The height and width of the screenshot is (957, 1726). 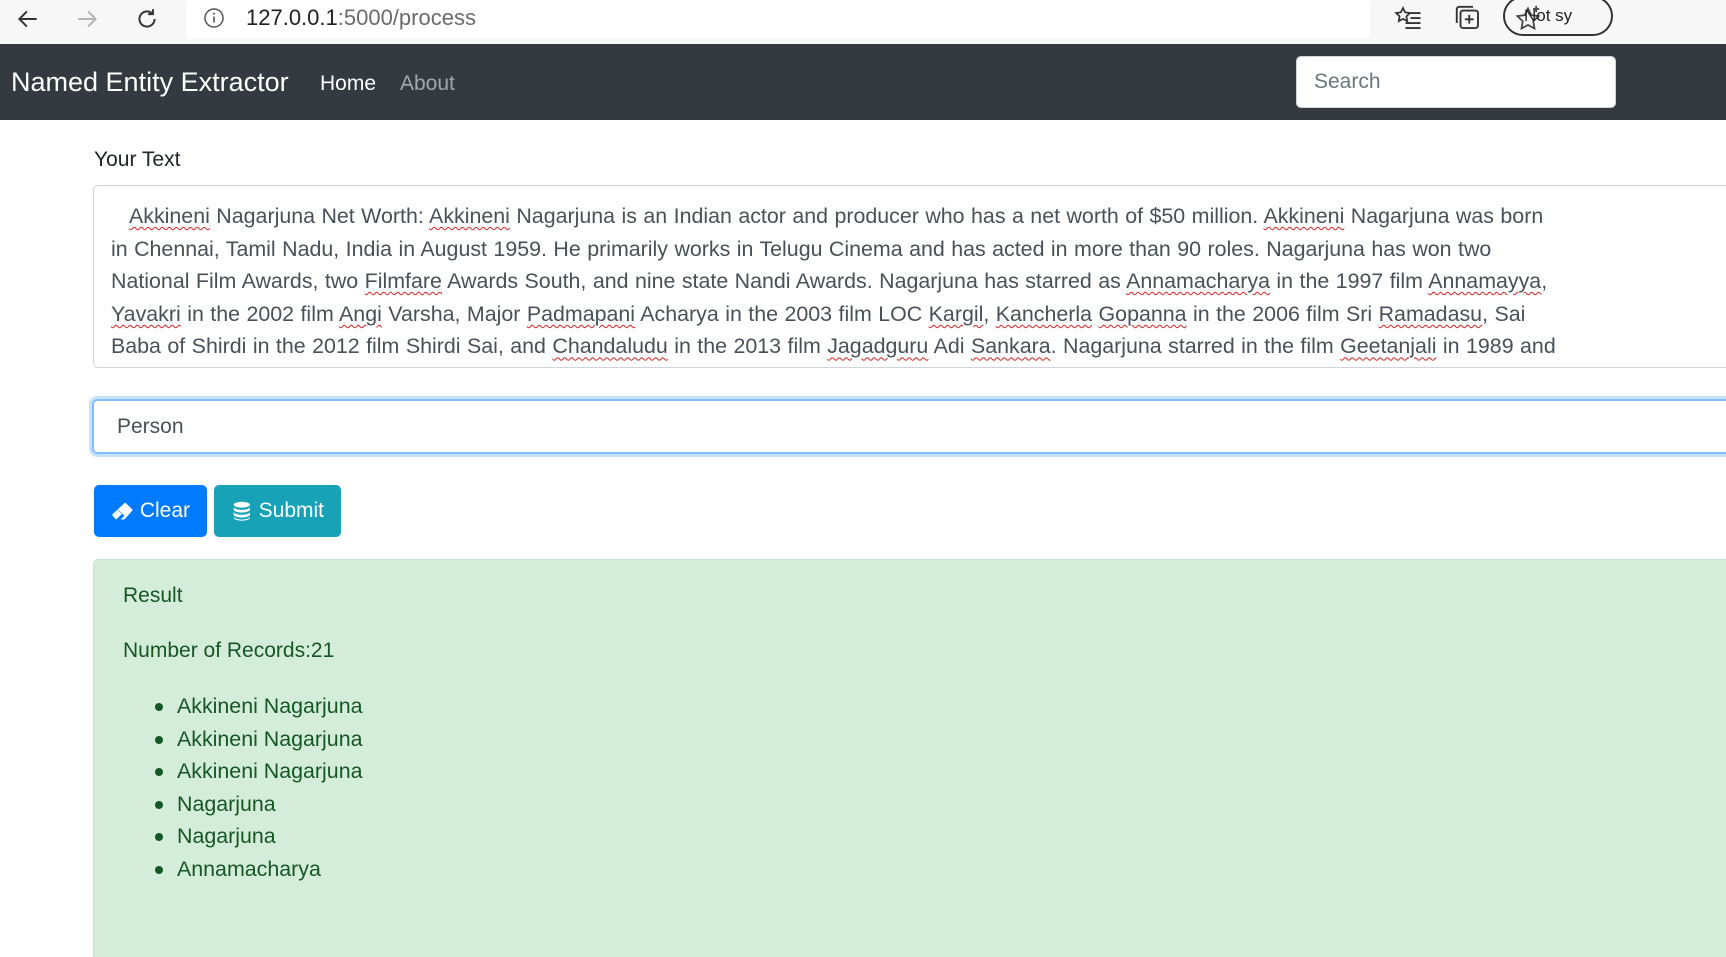 I want to click on text-input-content: Akkineni Nagarjuna Net Worth, so click(x=837, y=283).